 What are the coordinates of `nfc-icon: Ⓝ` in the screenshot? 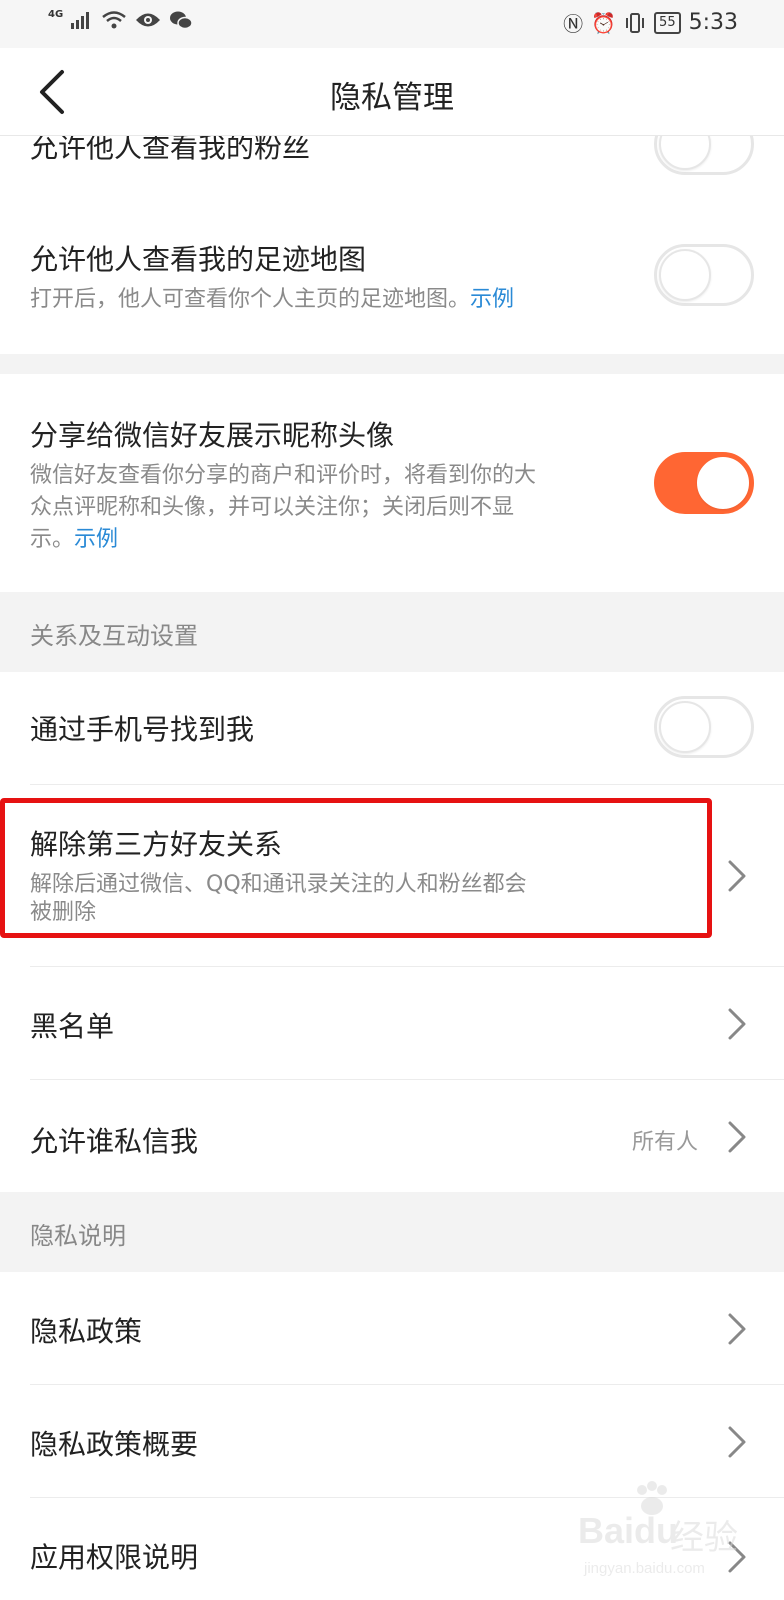 It's located at (573, 24).